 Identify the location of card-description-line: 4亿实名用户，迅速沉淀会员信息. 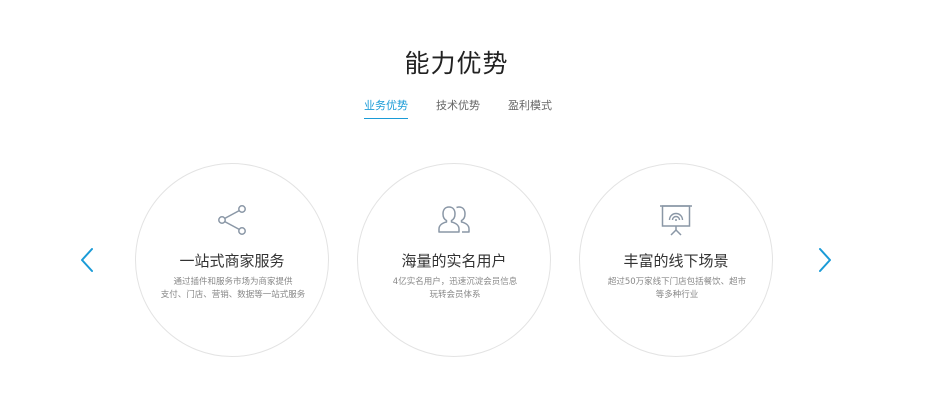
(455, 282).